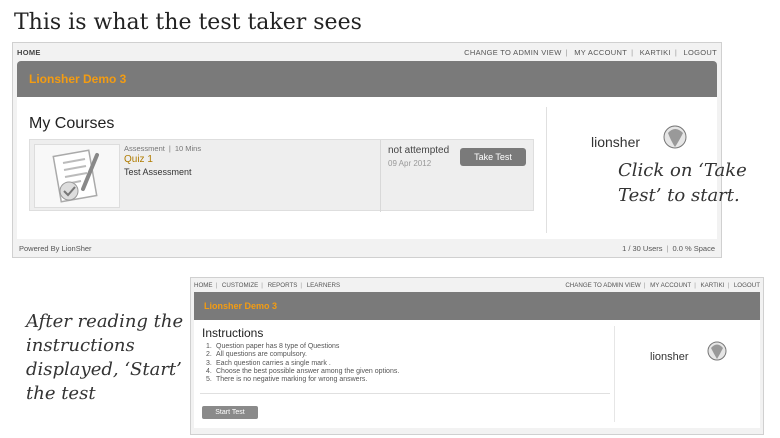 The width and height of the screenshot is (780, 438). Describe the element at coordinates (144, 148) in the screenshot. I see `course-type: Assessment` at that location.